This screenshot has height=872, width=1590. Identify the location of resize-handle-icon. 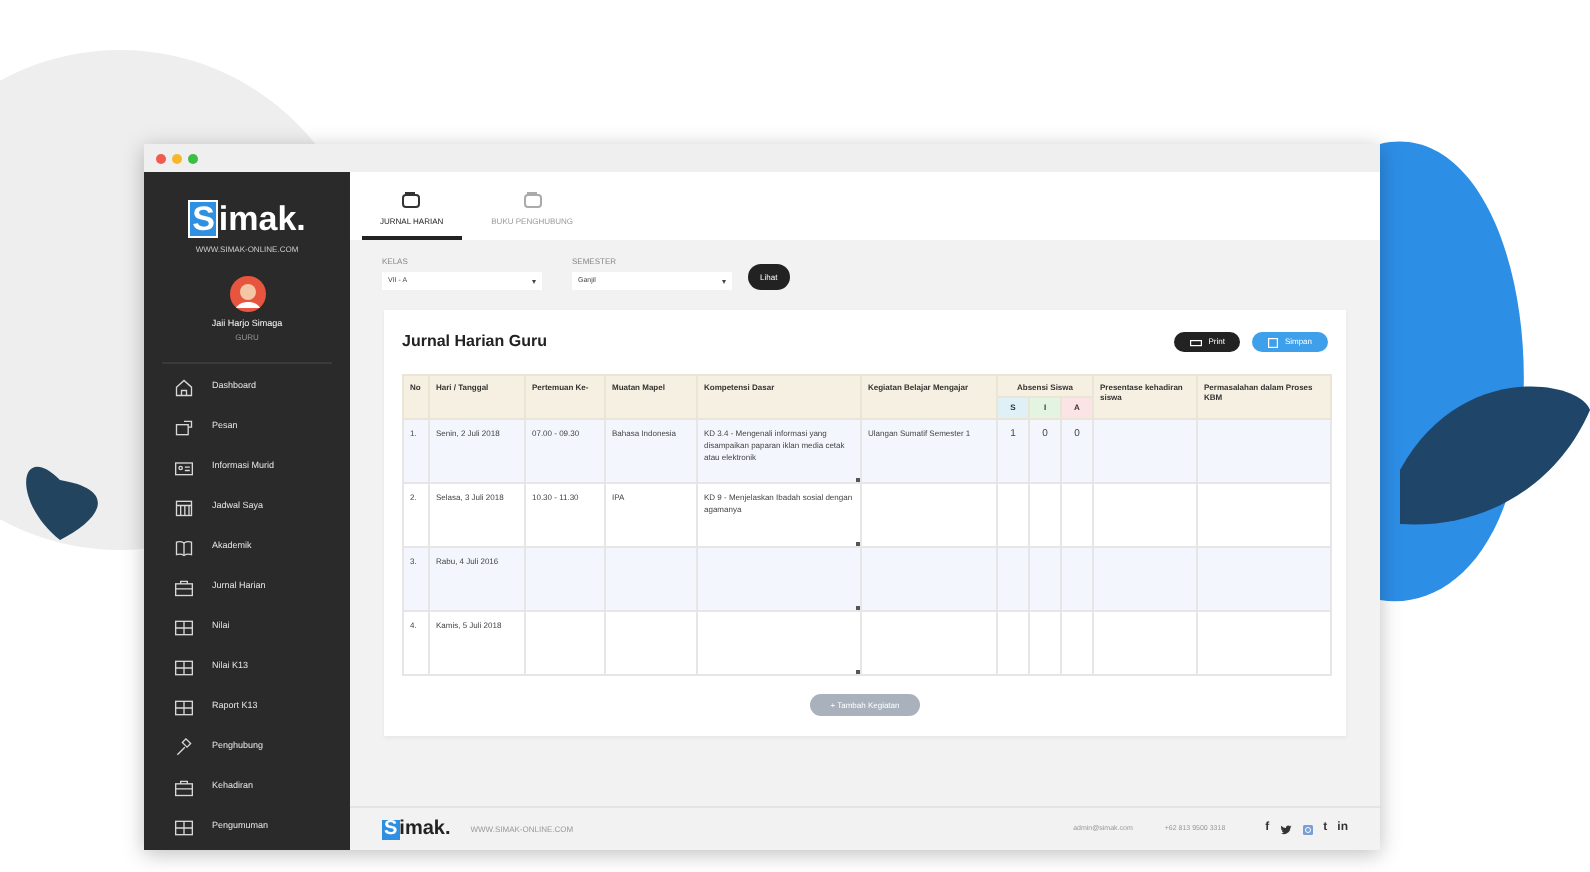
(858, 672).